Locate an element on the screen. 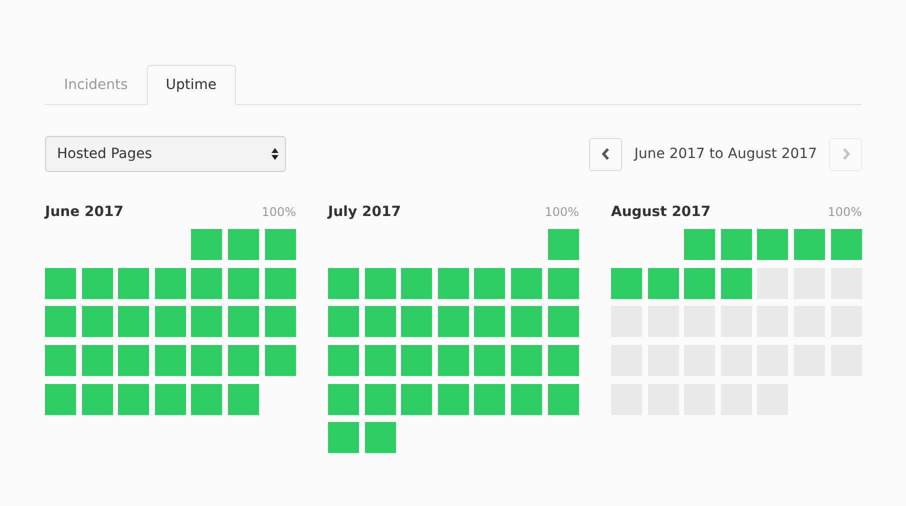  date-range: June 2017 to August 2017 is located at coordinates (725, 154).